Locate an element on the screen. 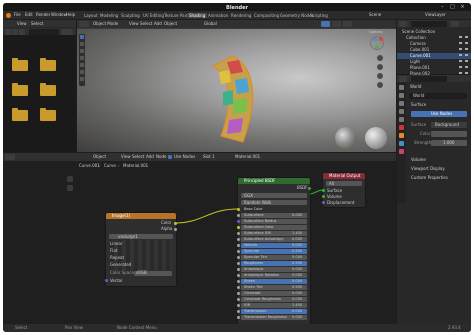 The width and height of the screenshot is (474, 335). volume-section: Volume is located at coordinates (418, 160).